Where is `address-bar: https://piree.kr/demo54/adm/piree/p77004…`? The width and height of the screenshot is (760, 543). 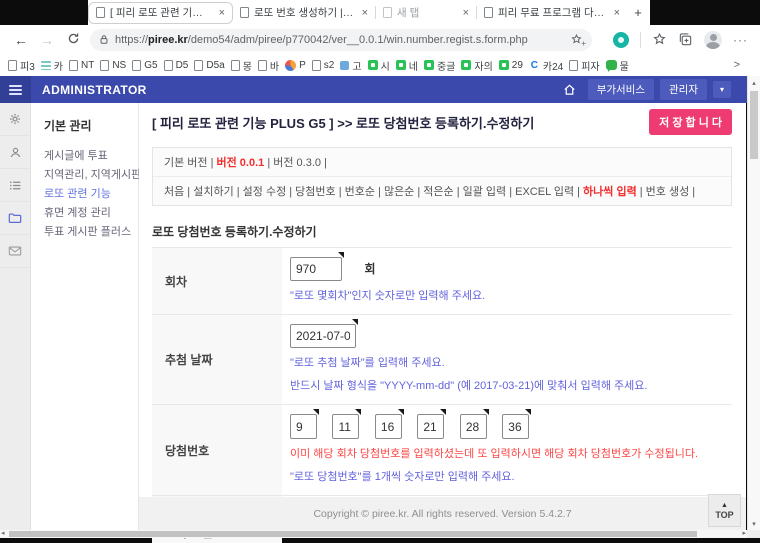 address-bar: https://piree.kr/demo54/adm/piree/p77004… is located at coordinates (341, 39).